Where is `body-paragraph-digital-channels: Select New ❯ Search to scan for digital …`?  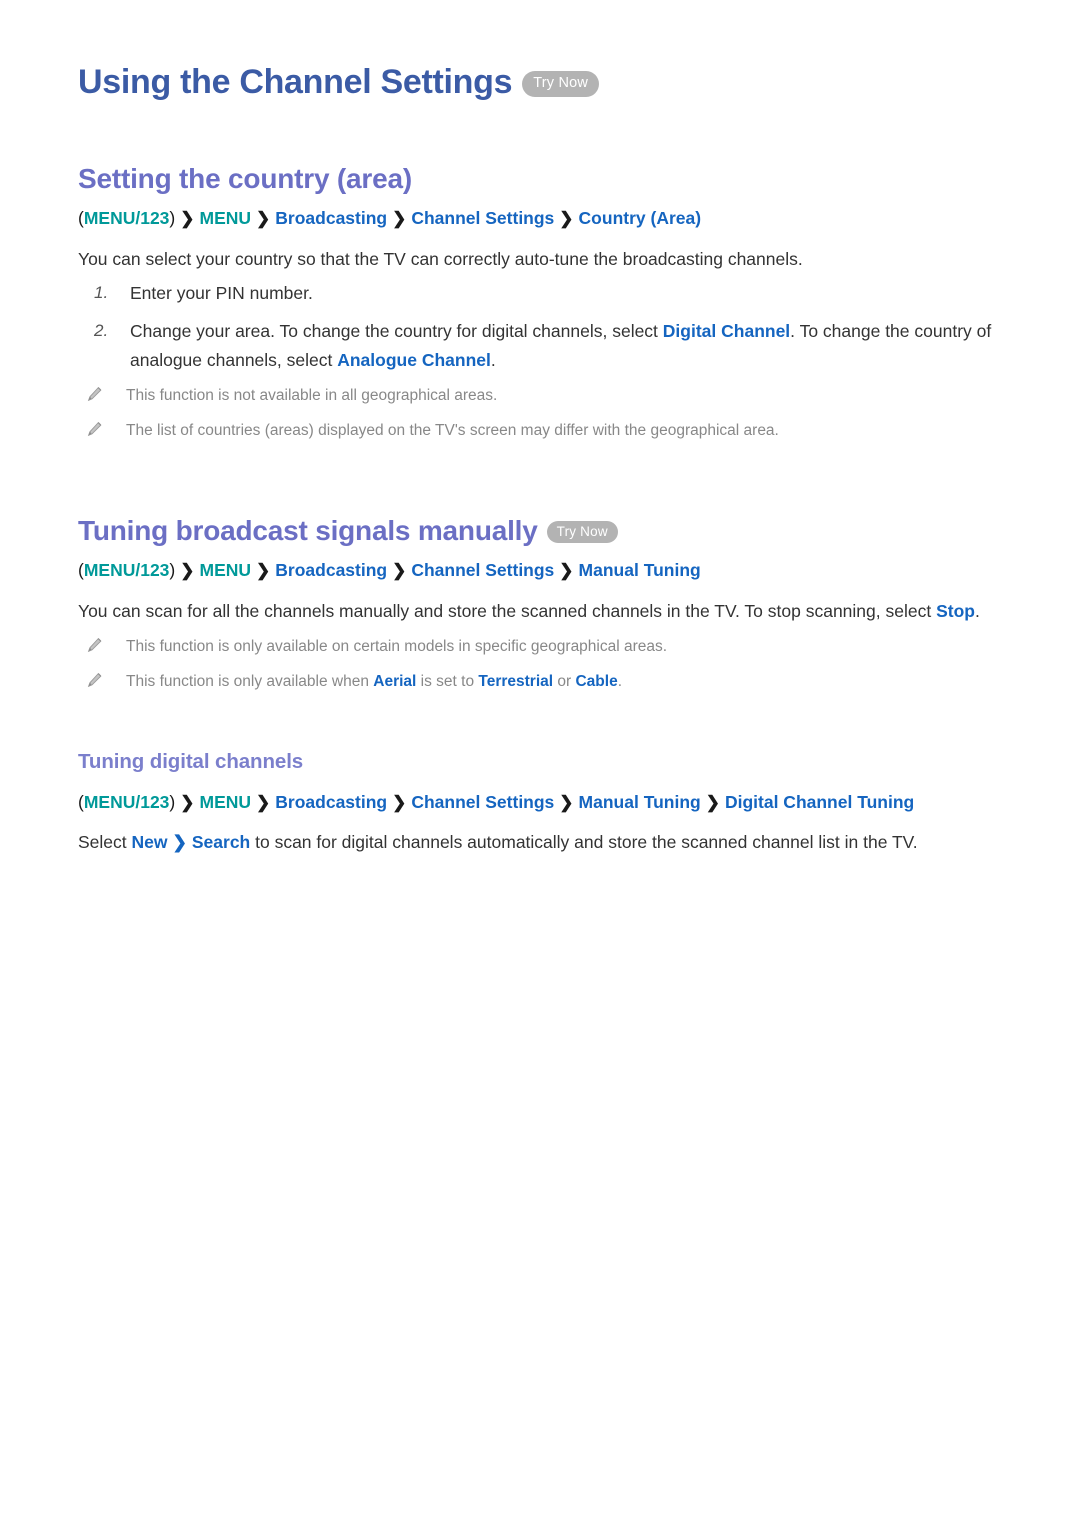 body-paragraph-digital-channels: Select New ❯ Search to scan for digital … is located at coordinates (543, 842).